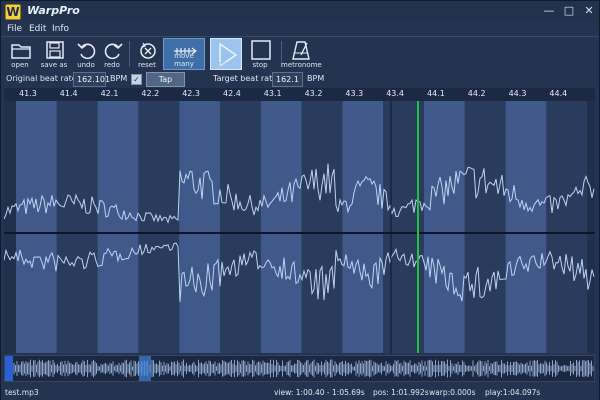  What do you see at coordinates (226, 64) in the screenshot?
I see `play-label: play` at bounding box center [226, 64].